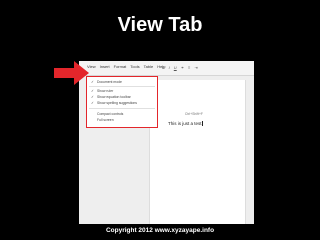 The width and height of the screenshot is (320, 240). I want to click on menu-item-show-ruler: ✓ Show ruler, so click(102, 91).